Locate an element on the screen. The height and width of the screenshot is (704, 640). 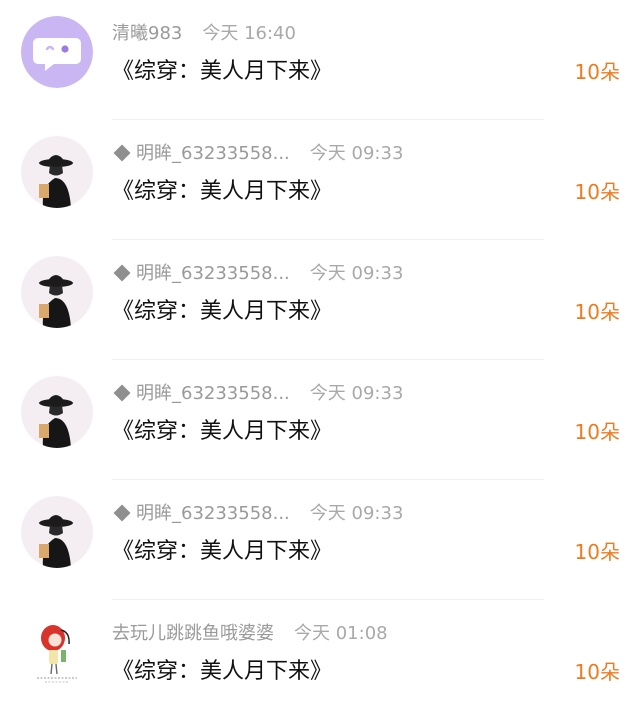
user-name: 去玩儿跳跳鱼哦婆婆 is located at coordinates (193, 633).